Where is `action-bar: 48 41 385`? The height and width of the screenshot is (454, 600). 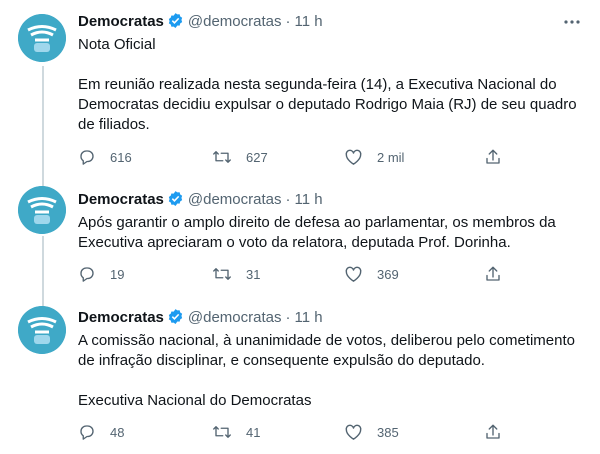 action-bar: 48 41 385 is located at coordinates (339, 432).